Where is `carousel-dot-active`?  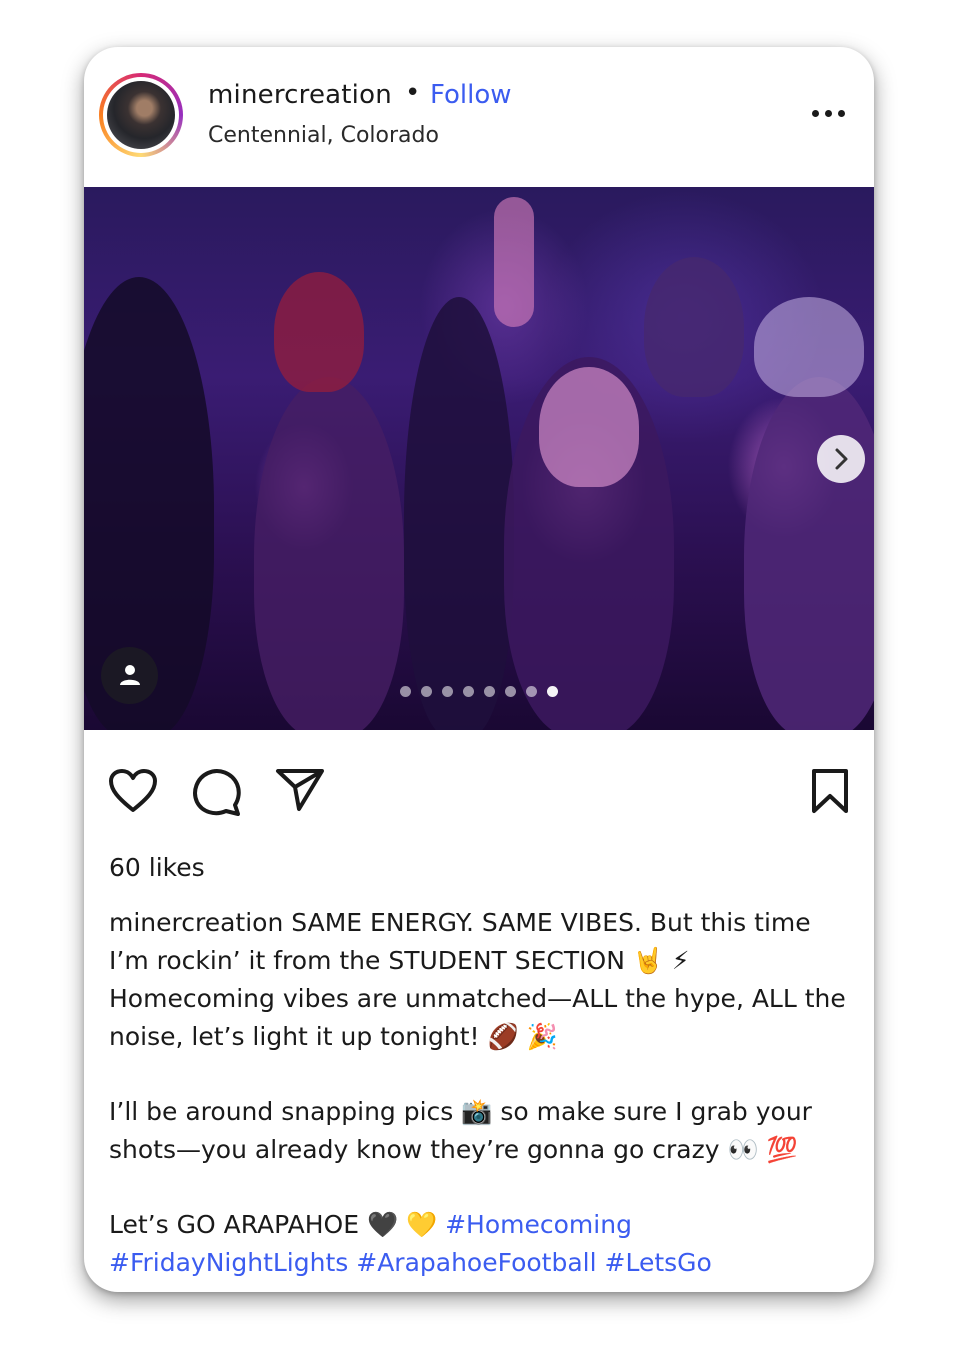
carousel-dot-active is located at coordinates (552, 691).